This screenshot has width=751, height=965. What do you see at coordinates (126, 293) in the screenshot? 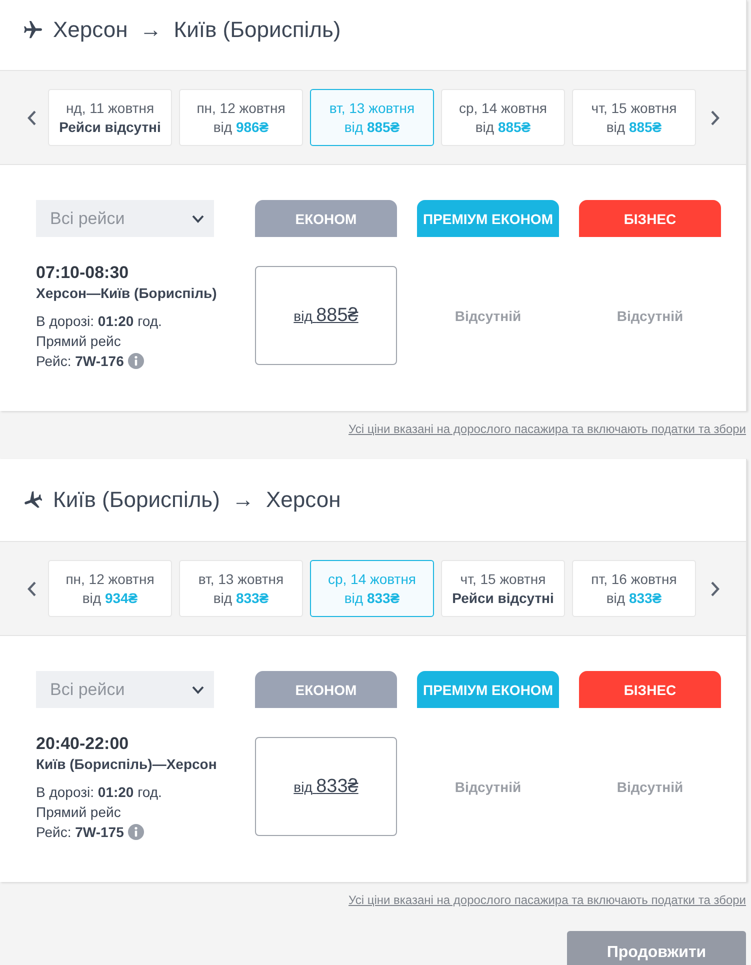
I see `flight-route: Херсон—Київ (Бориспіль)` at bounding box center [126, 293].